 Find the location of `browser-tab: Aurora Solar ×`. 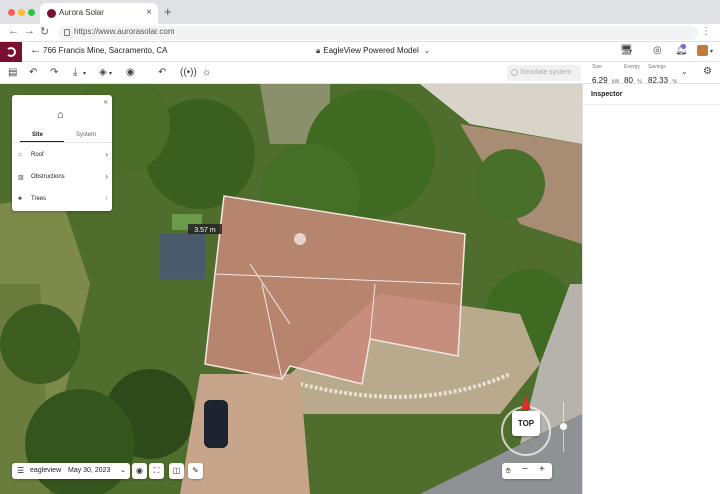

browser-tab: Aurora Solar × is located at coordinates (99, 13).